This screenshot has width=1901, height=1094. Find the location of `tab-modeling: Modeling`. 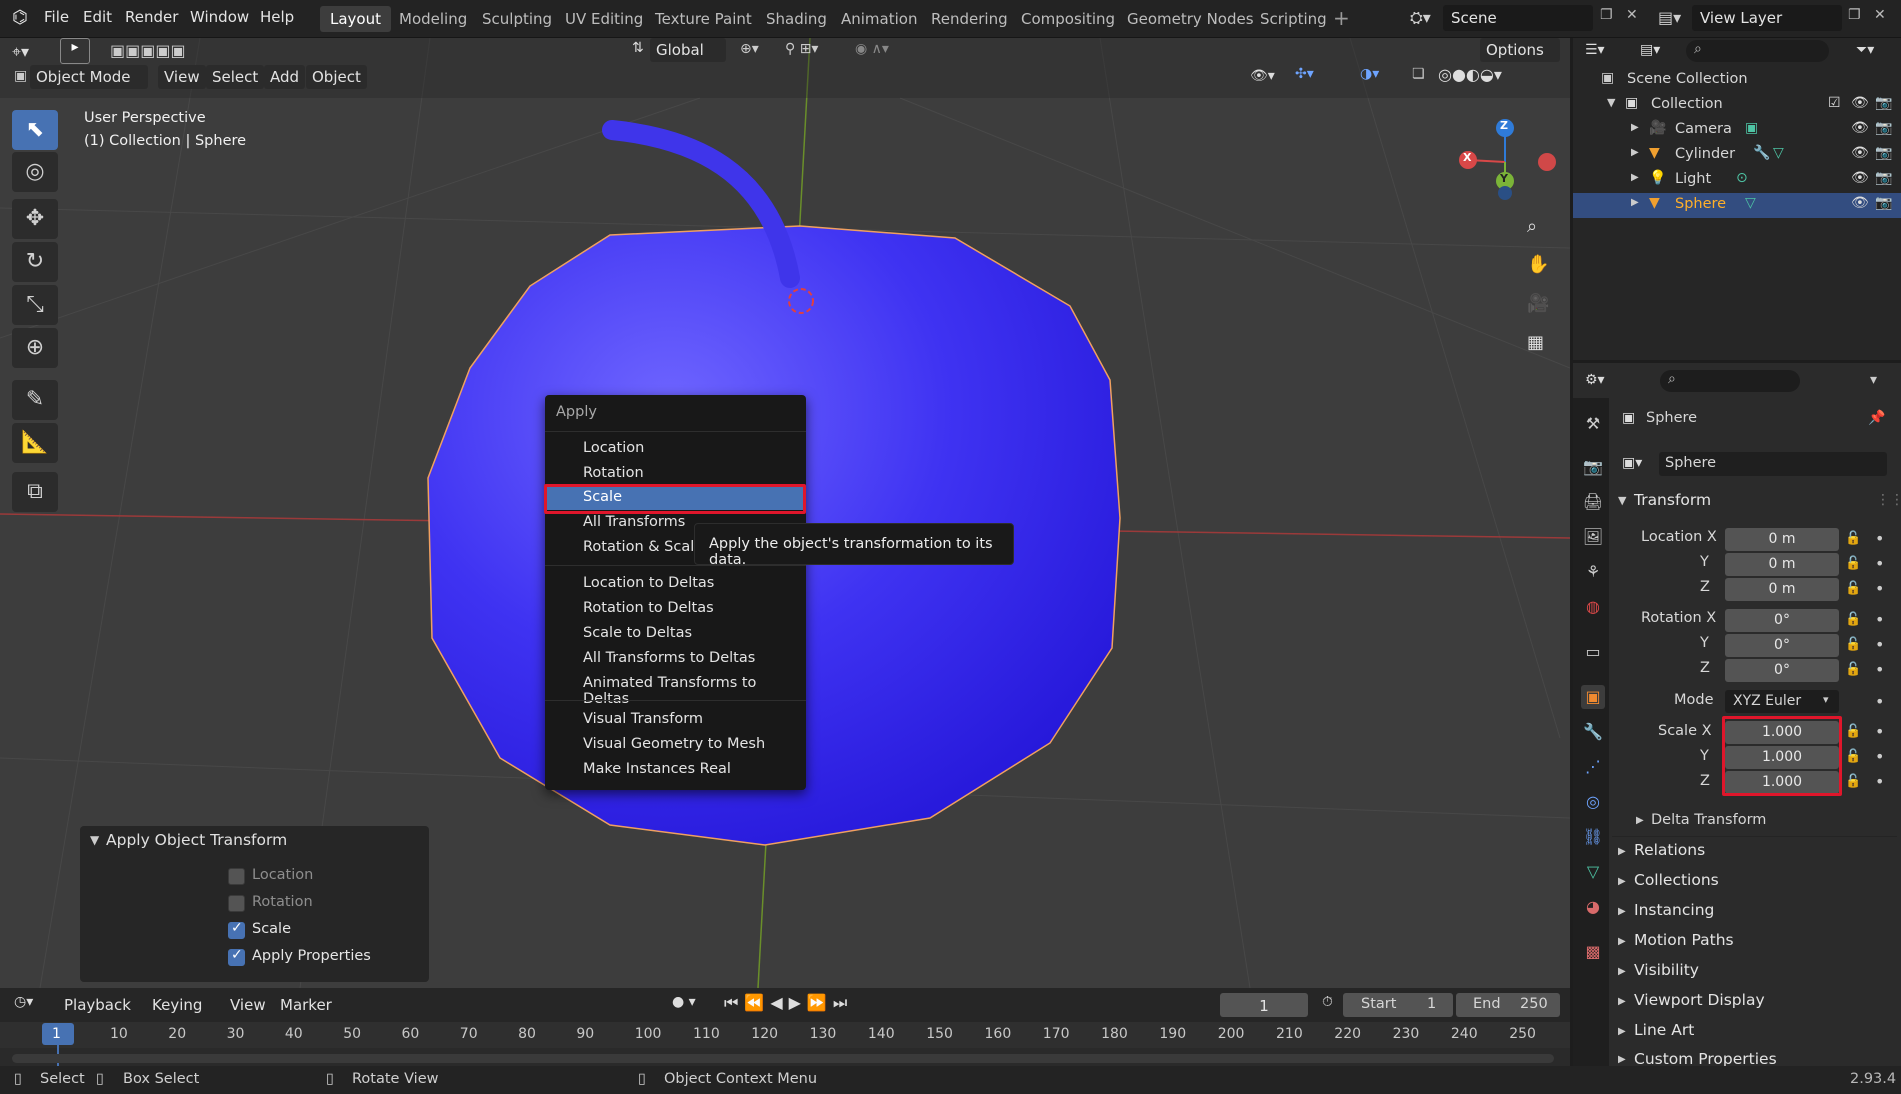

tab-modeling: Modeling is located at coordinates (433, 19).